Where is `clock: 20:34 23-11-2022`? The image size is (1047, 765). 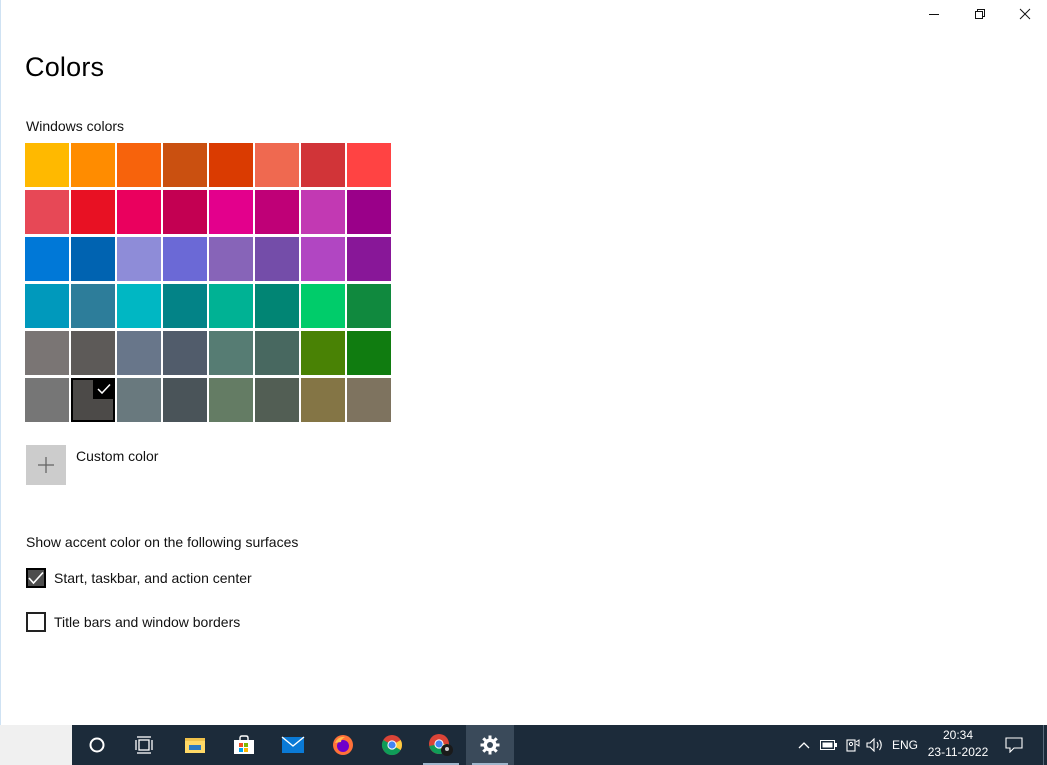
clock: 20:34 23-11-2022 is located at coordinates (958, 745).